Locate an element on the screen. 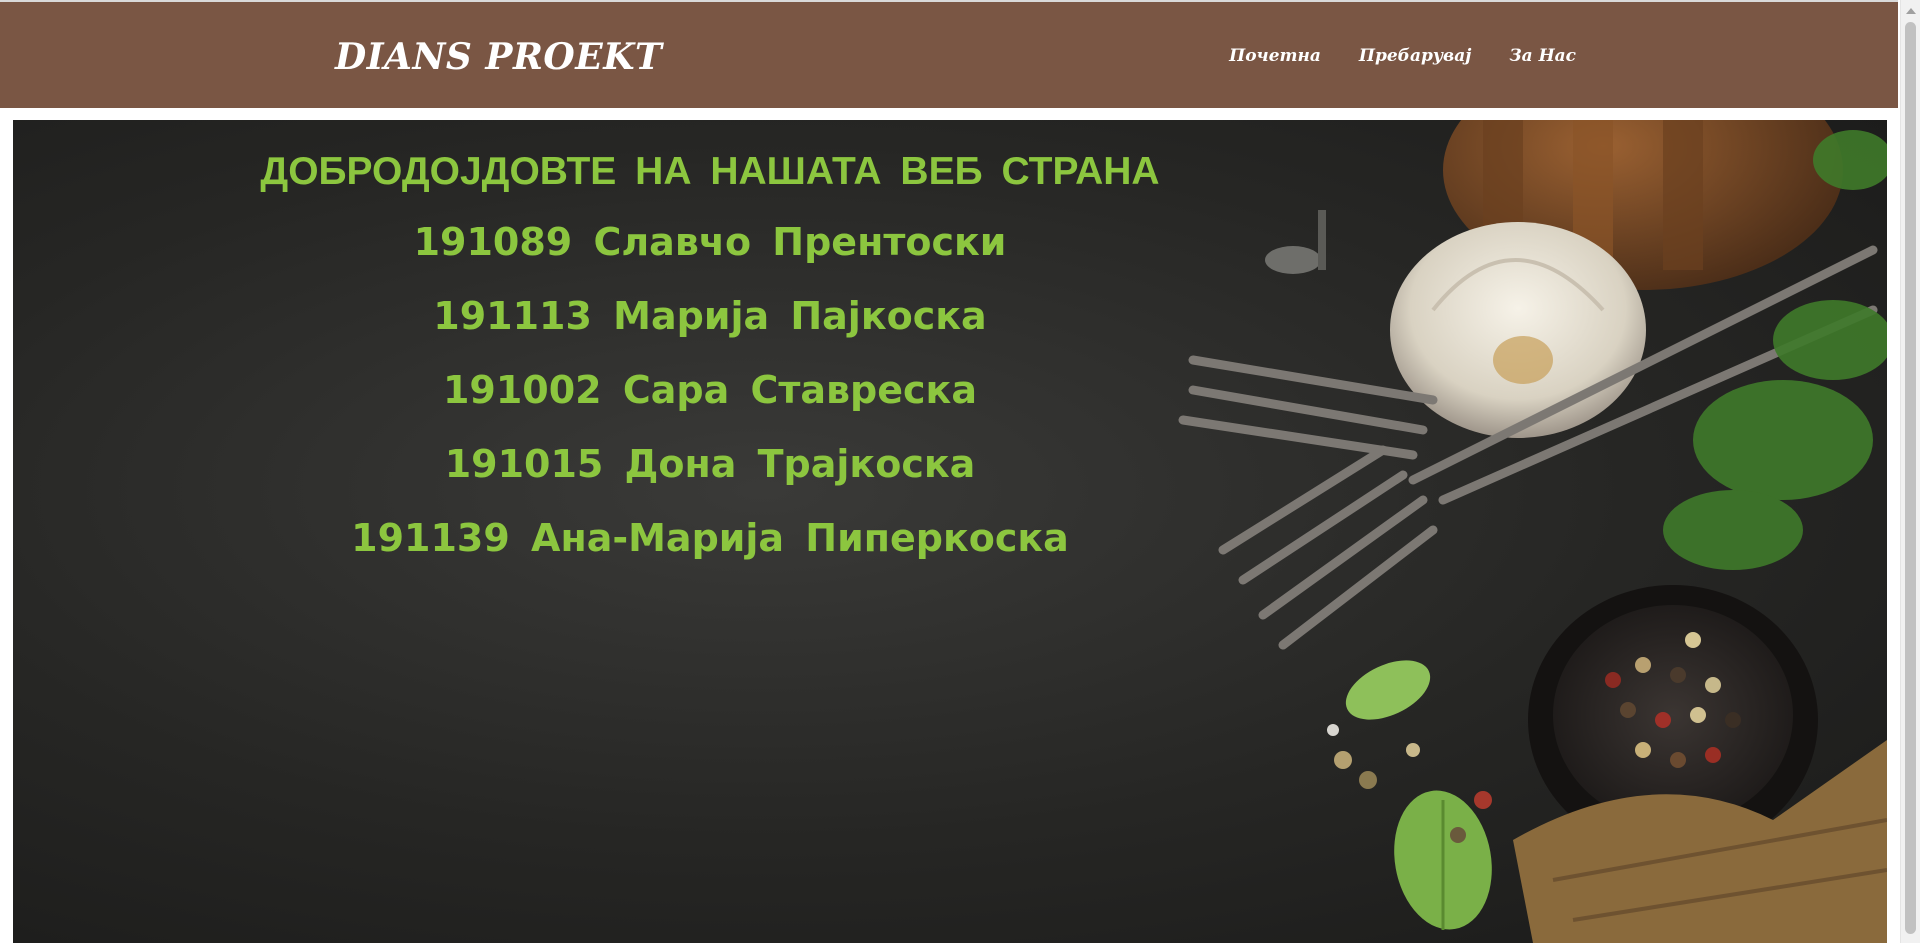 The width and height of the screenshot is (1920, 943). team-member: 191015 Дона Трајкоска is located at coordinates (710, 464).